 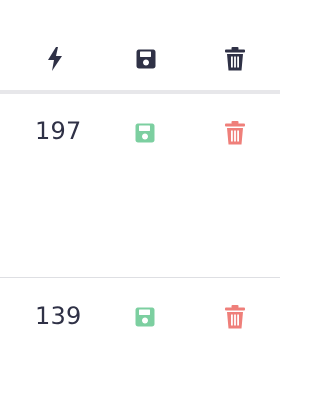 I want to click on row-value: 139, so click(x=58, y=316).